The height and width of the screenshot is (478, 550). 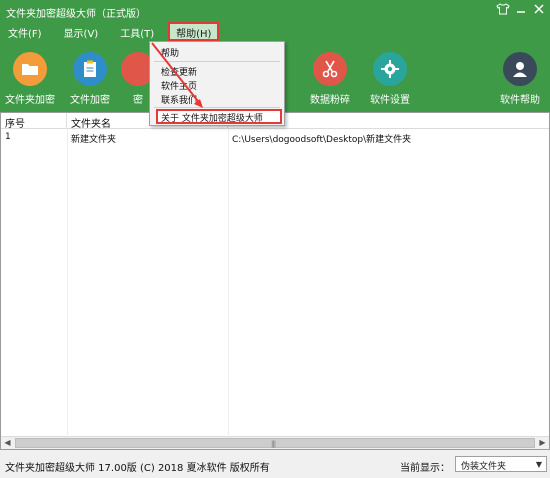 What do you see at coordinates (81, 31) in the screenshot?
I see `menu-view: 显示(V)` at bounding box center [81, 31].